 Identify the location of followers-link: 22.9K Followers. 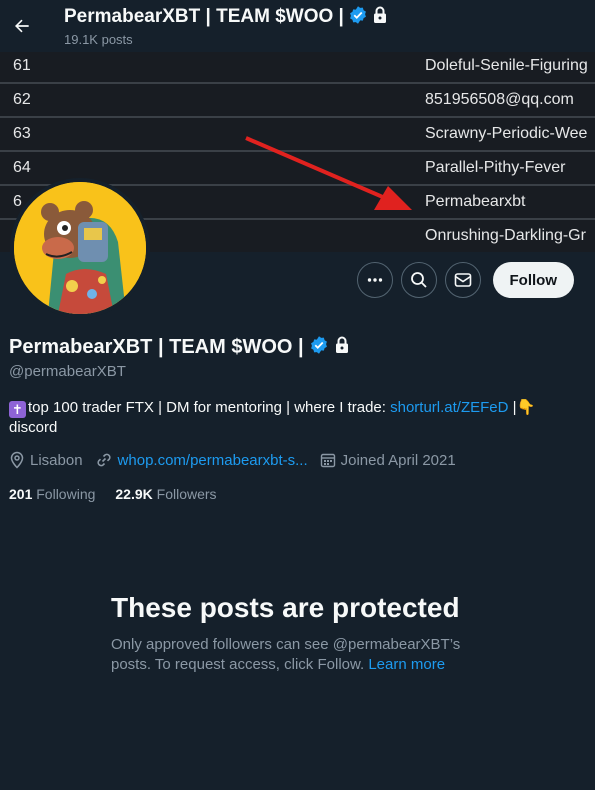
(165, 494).